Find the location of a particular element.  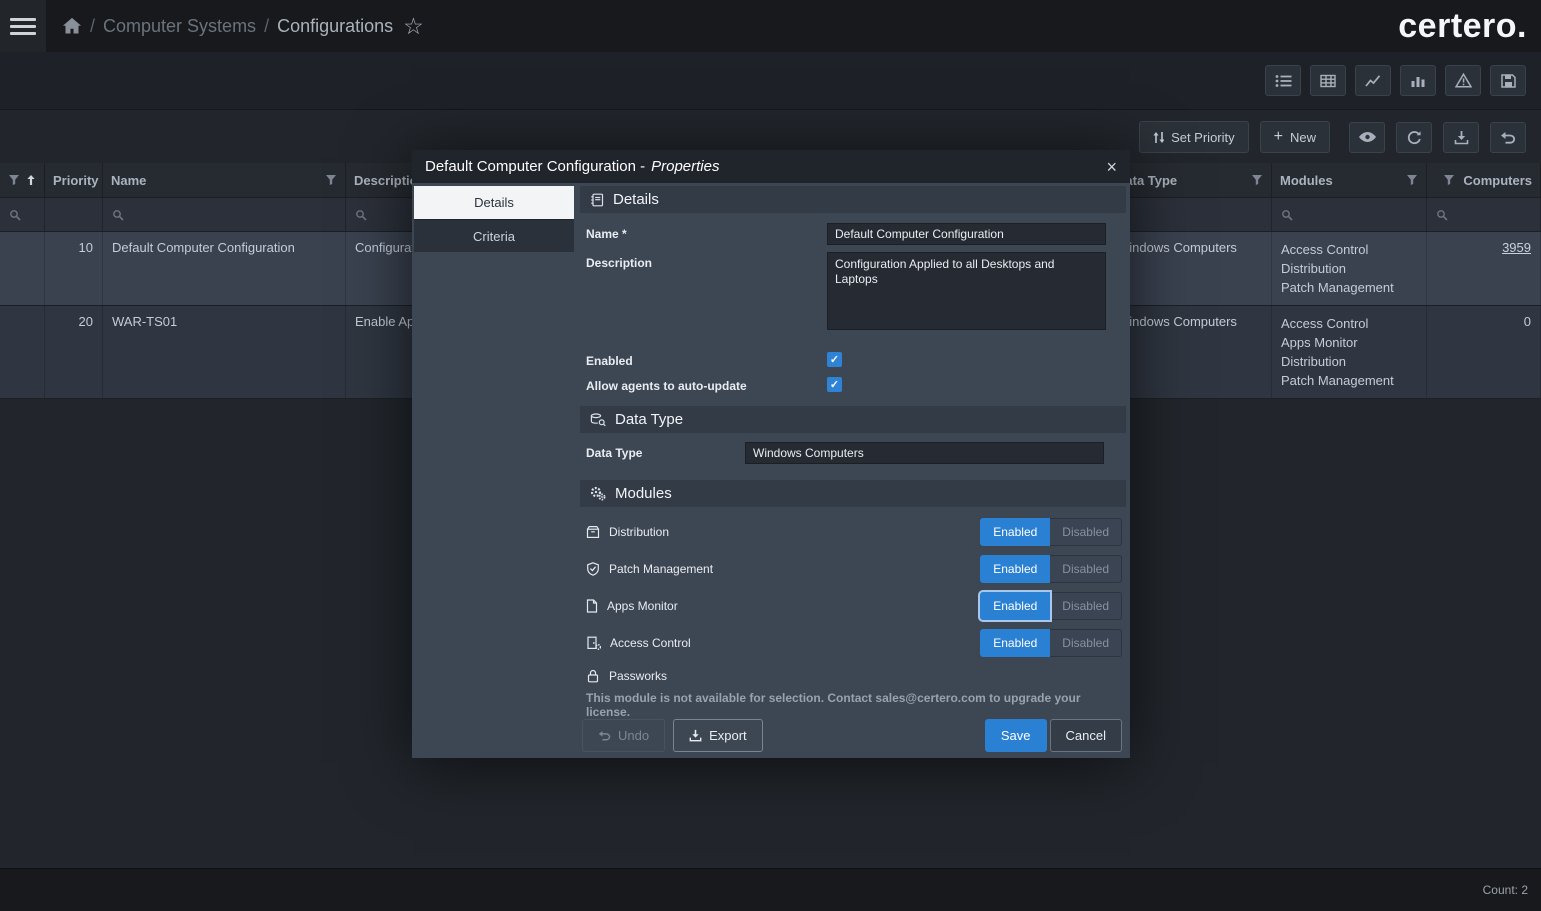

data-type-section-header: Data Type is located at coordinates (853, 419).